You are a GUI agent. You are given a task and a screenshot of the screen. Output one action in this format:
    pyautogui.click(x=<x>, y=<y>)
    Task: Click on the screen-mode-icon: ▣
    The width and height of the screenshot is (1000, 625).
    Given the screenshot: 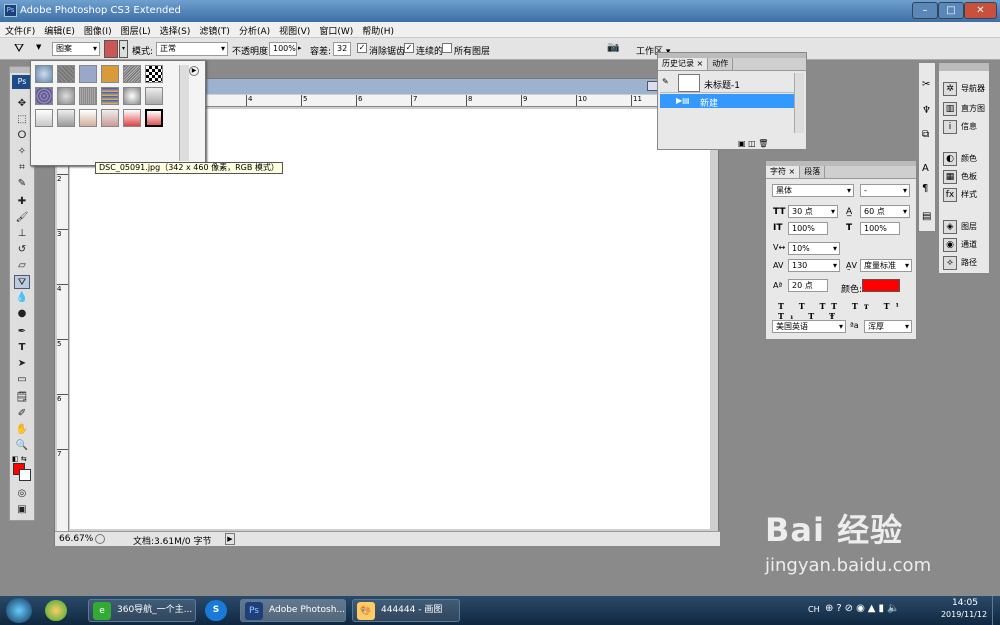 What is the action you would take?
    pyautogui.click(x=22, y=510)
    